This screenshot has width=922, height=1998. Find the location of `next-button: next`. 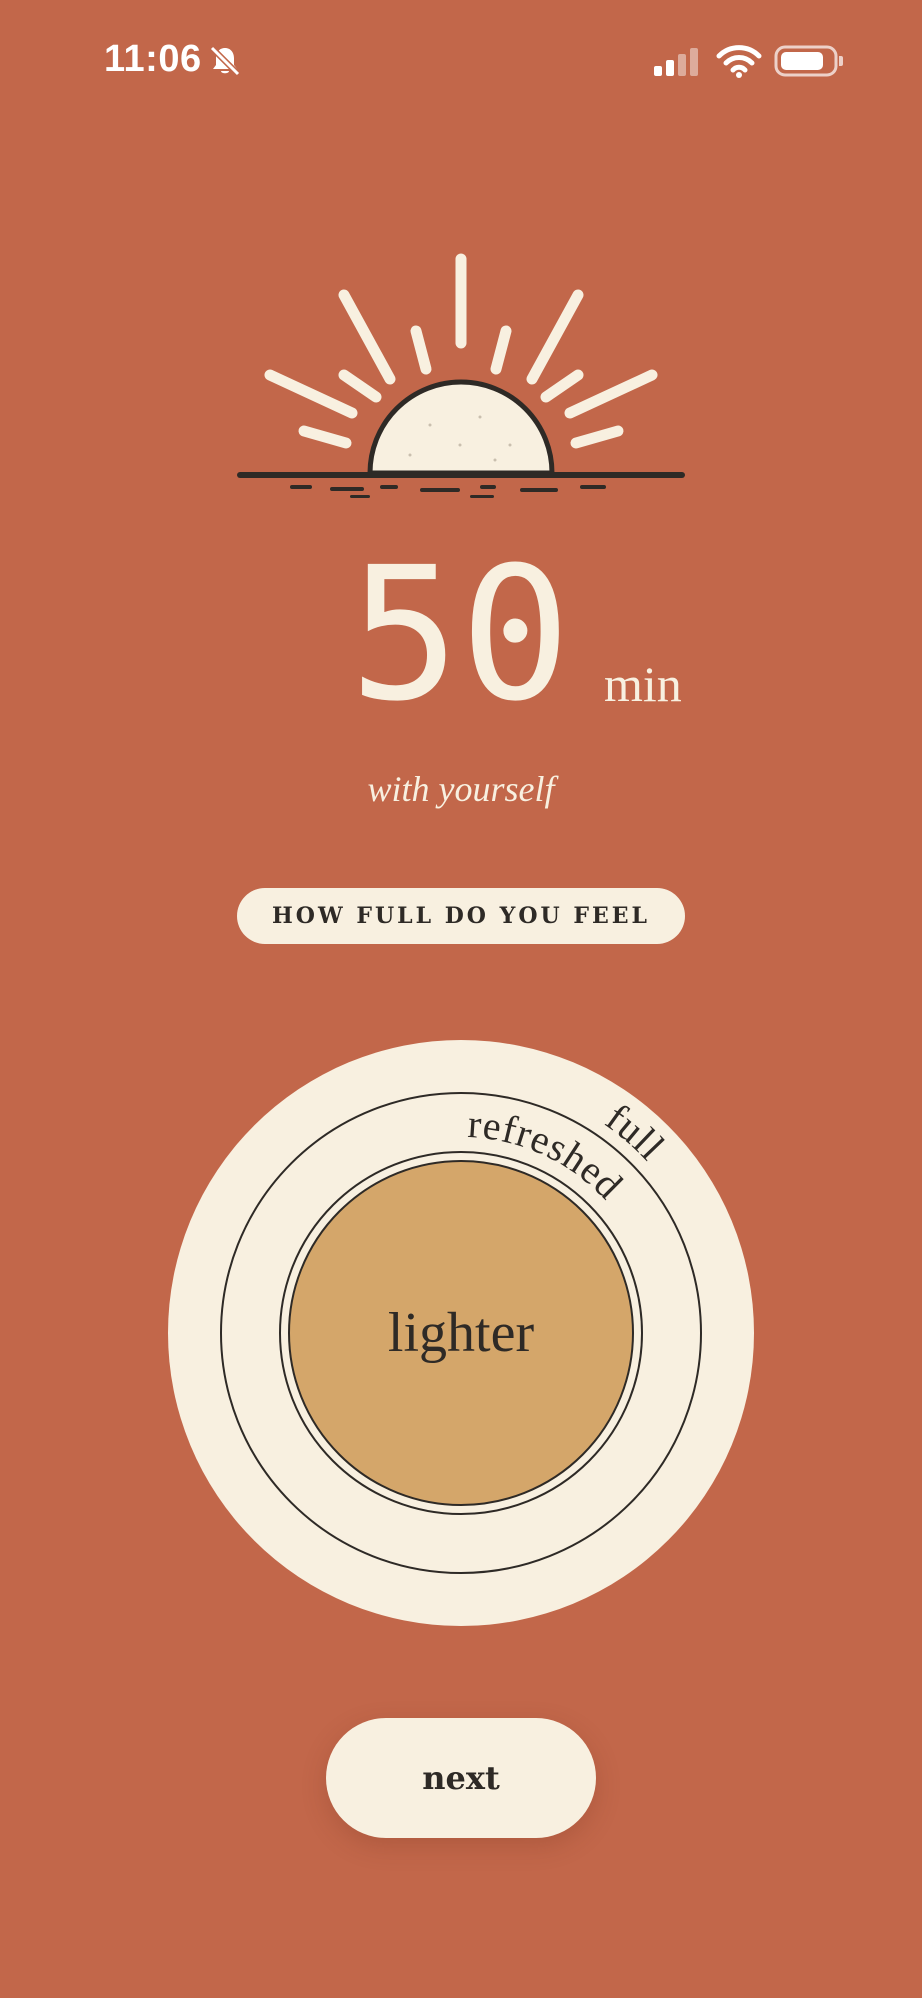

next-button: next is located at coordinates (461, 1778).